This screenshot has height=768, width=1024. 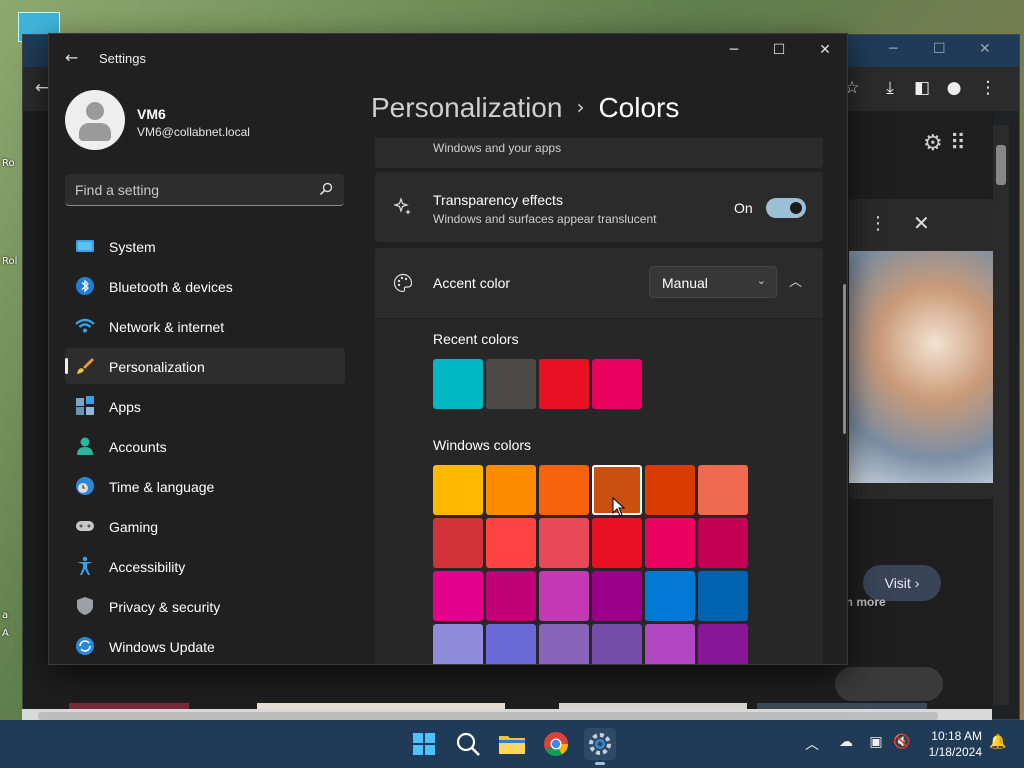 What do you see at coordinates (85, 446) in the screenshot?
I see `person-icon` at bounding box center [85, 446].